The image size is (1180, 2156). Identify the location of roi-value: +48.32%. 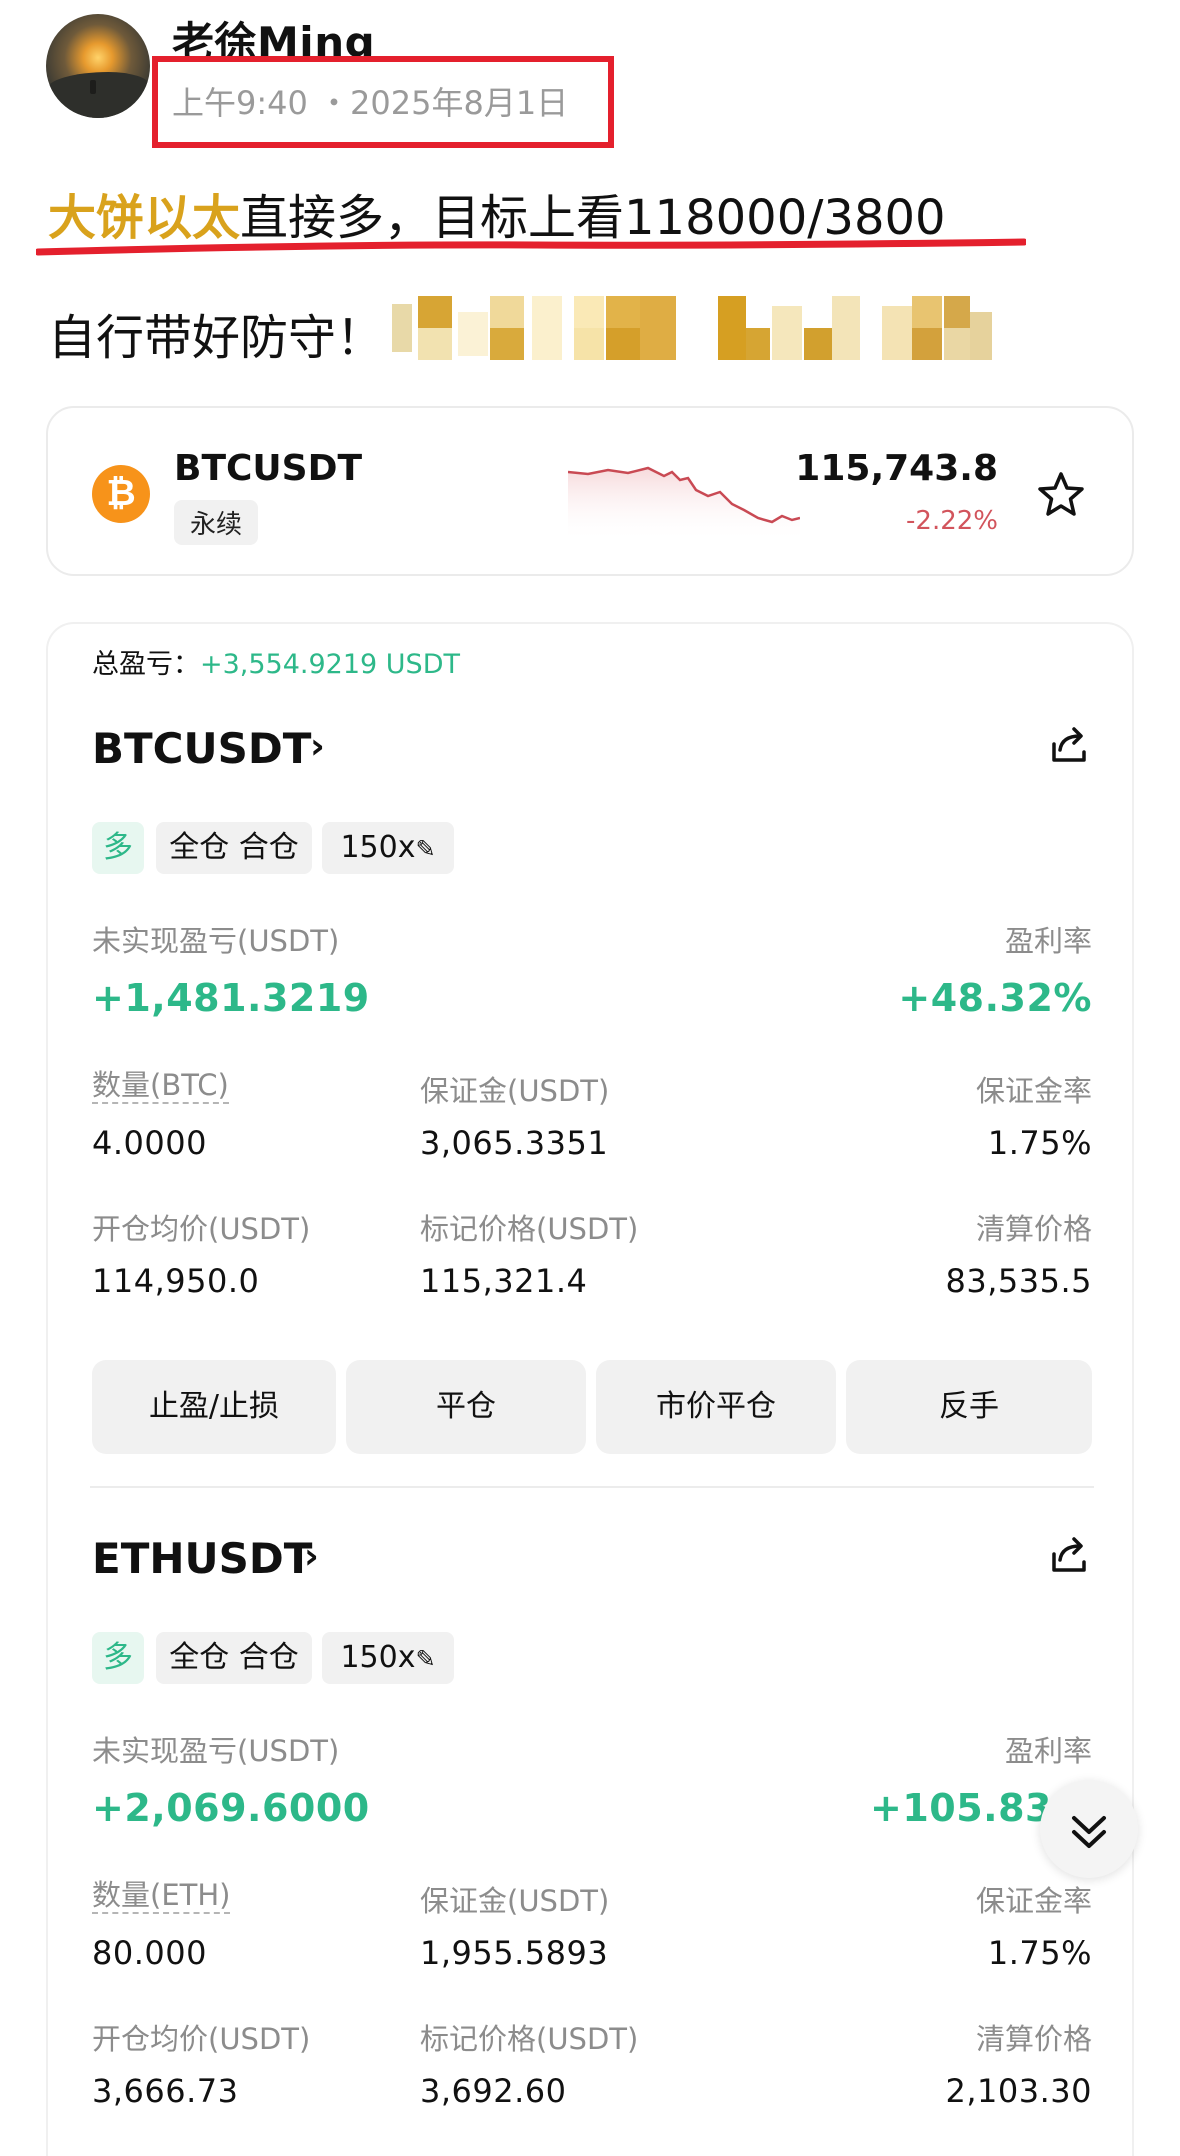
(995, 998).